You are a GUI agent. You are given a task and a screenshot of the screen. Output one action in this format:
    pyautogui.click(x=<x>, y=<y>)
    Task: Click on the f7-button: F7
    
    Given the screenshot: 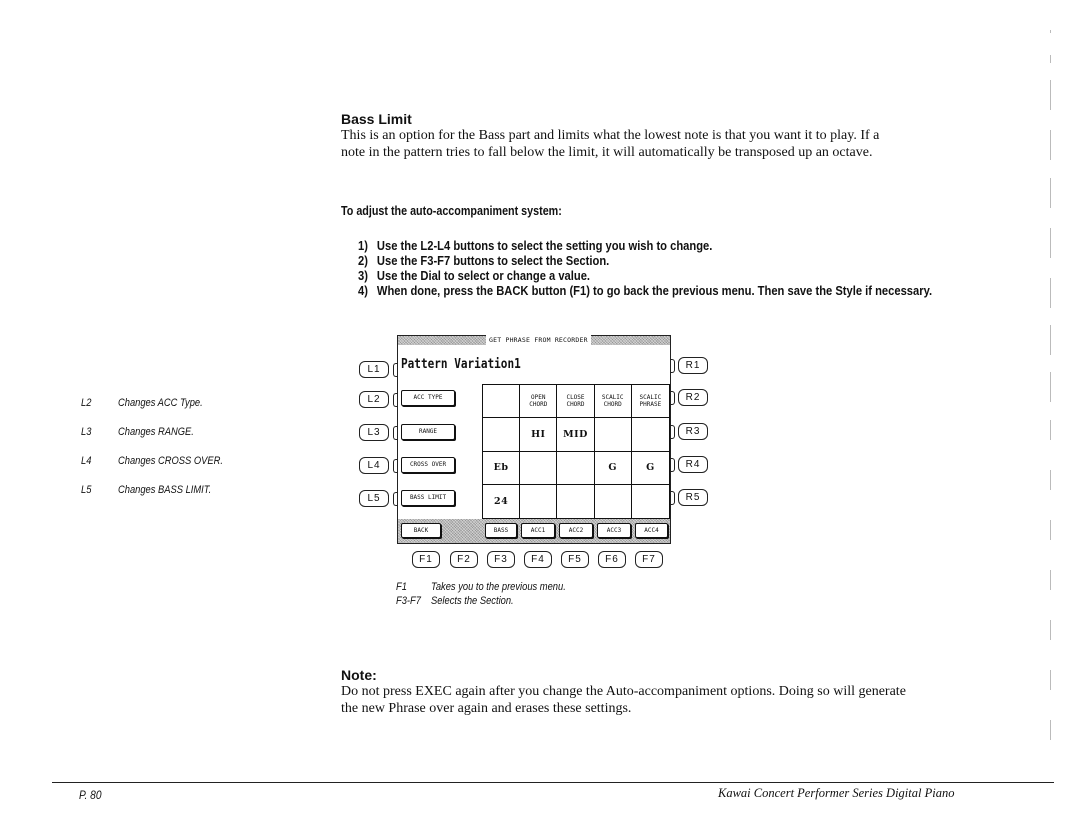 What is the action you would take?
    pyautogui.click(x=649, y=559)
    